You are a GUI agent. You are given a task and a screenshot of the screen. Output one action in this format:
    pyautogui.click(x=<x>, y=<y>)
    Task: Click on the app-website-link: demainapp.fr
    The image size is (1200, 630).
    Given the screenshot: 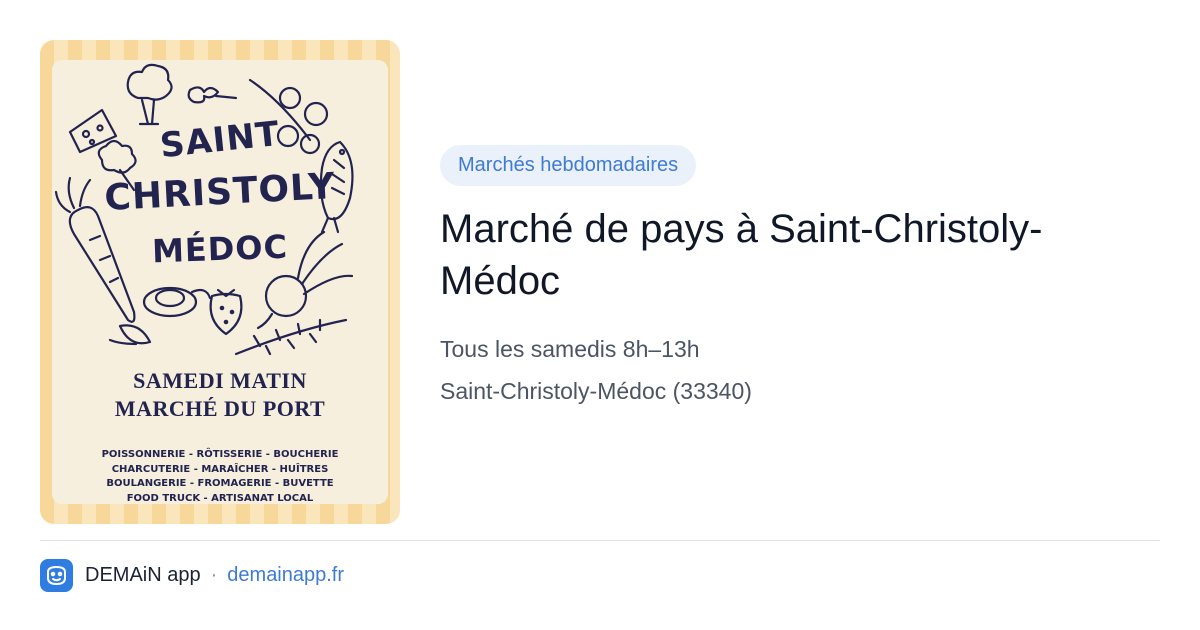 What is the action you would take?
    pyautogui.click(x=285, y=575)
    